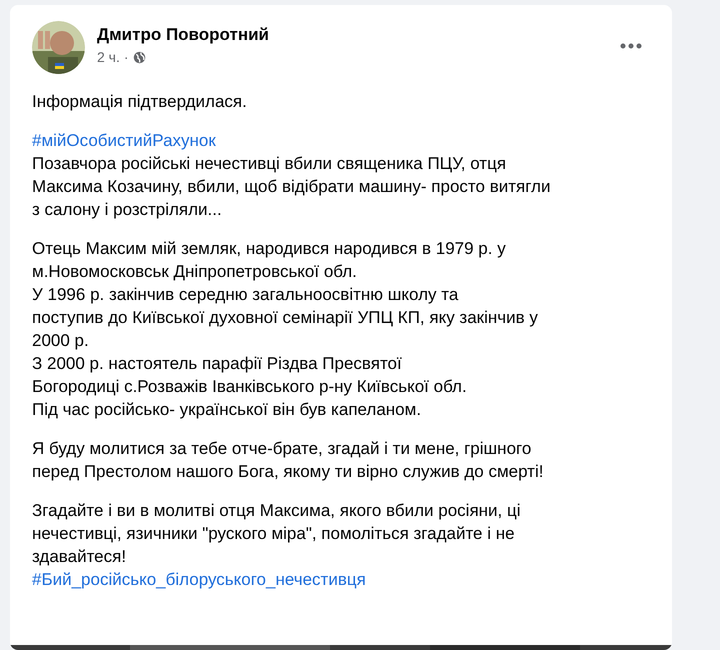 This screenshot has width=720, height=650. I want to click on post-text-line: Під час російсько- української він був капеланом., so click(227, 410).